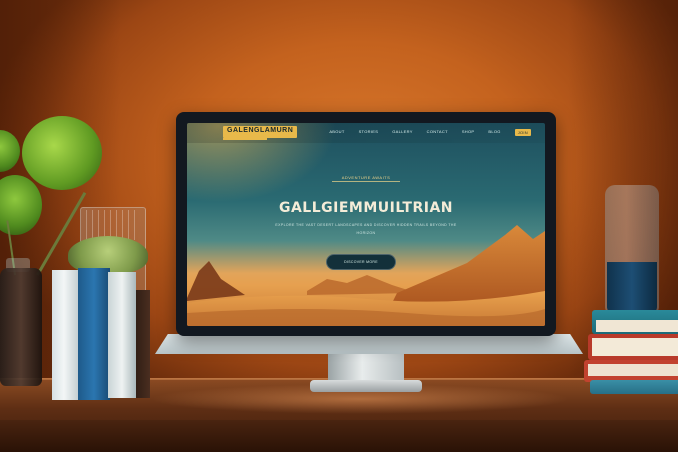  I want to click on plant-foliage-main, so click(62, 153).